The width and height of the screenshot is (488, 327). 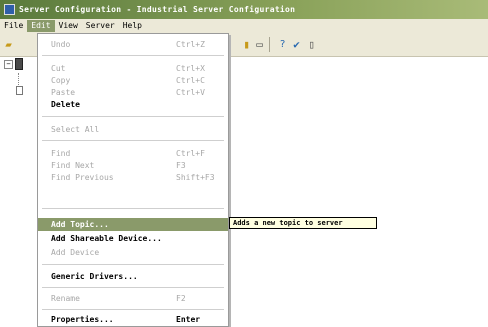 I want to click on menu-item-undo: Undo Ctrl+Z, so click(x=133, y=44).